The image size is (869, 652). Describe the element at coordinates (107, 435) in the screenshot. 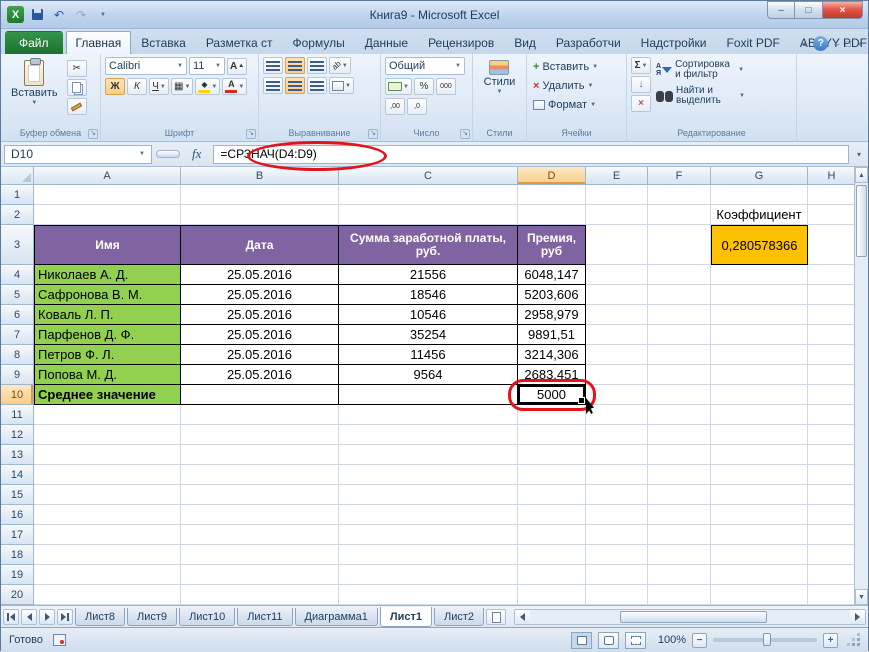

I see `cell-A12` at that location.